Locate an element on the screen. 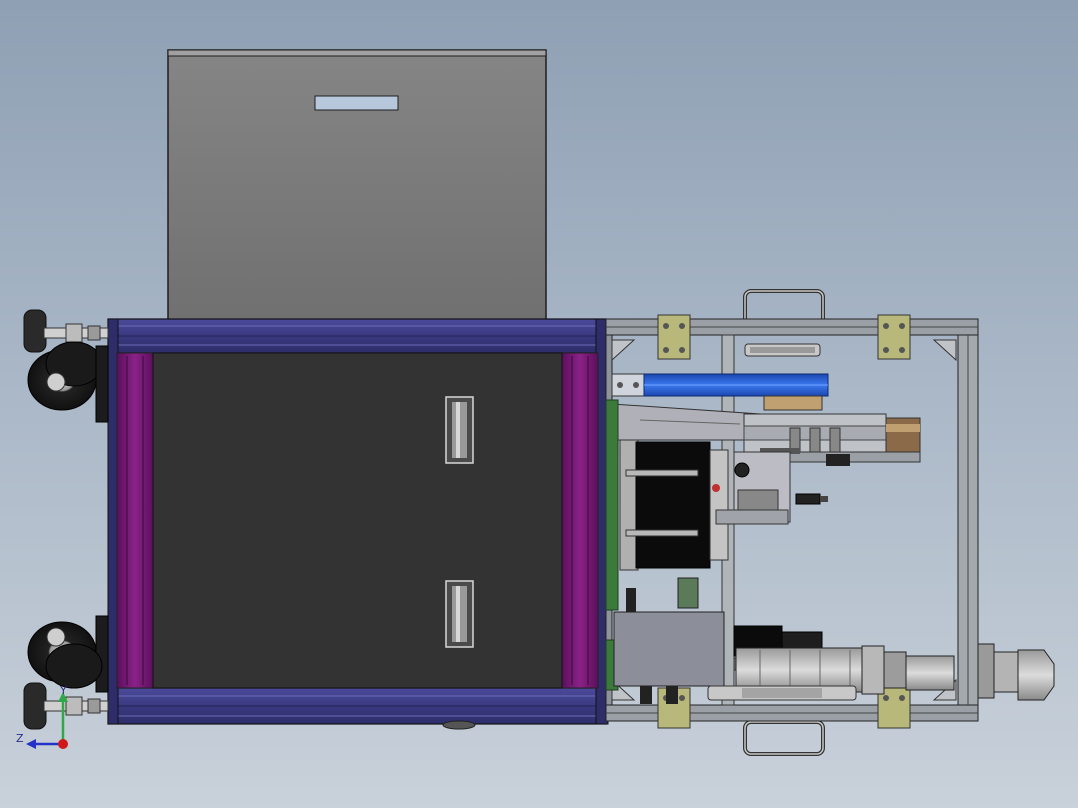 The width and height of the screenshot is (1078, 808). blue-cylinder is located at coordinates (720, 392).